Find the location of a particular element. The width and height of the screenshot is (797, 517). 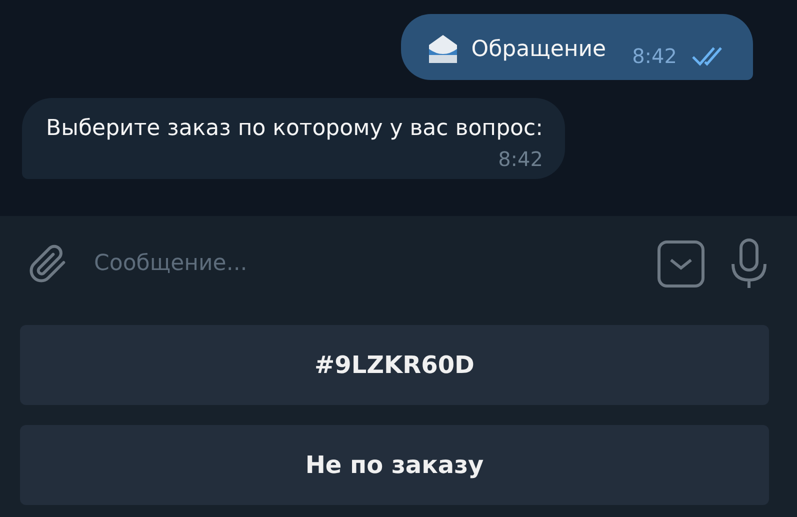

keyboard-toggle-icon is located at coordinates (681, 264).